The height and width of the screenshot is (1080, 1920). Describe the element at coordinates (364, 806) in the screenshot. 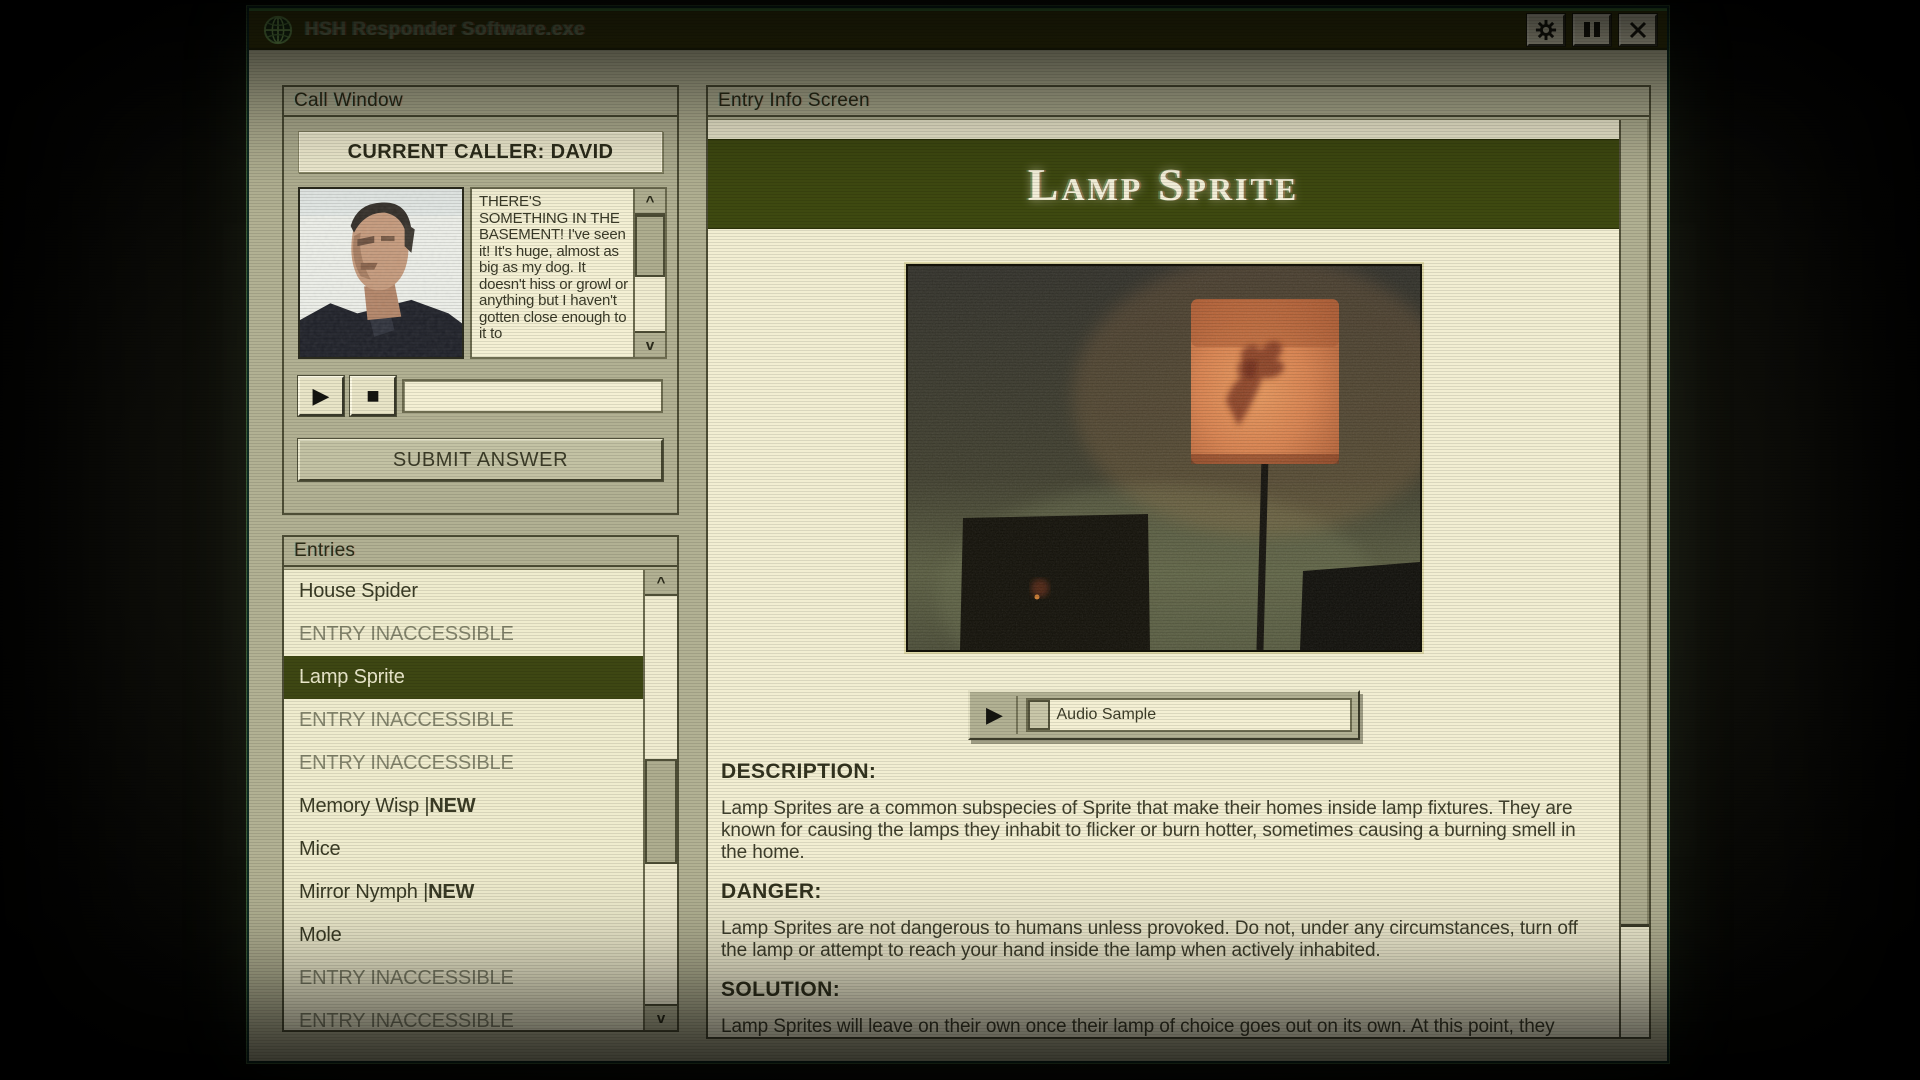

I see `entry-list-item-label: Memory Wisp |` at that location.